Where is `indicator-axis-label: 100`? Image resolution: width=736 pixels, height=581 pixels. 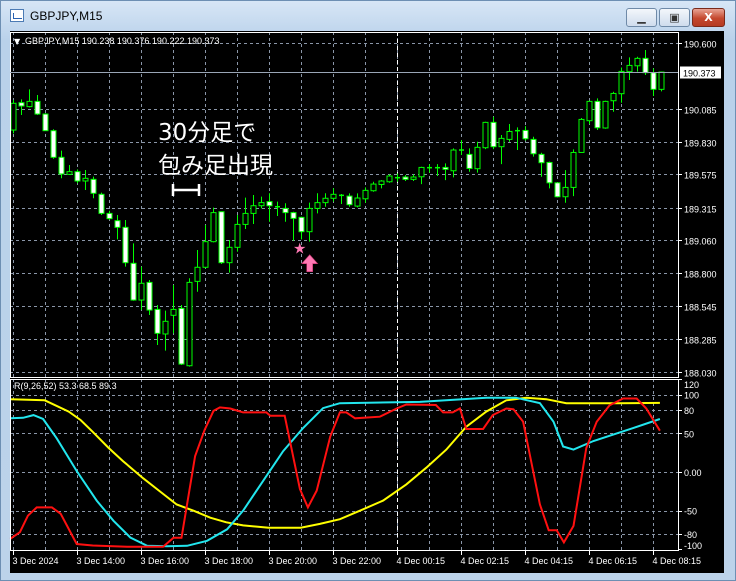
indicator-axis-label: 100 is located at coordinates (691, 396).